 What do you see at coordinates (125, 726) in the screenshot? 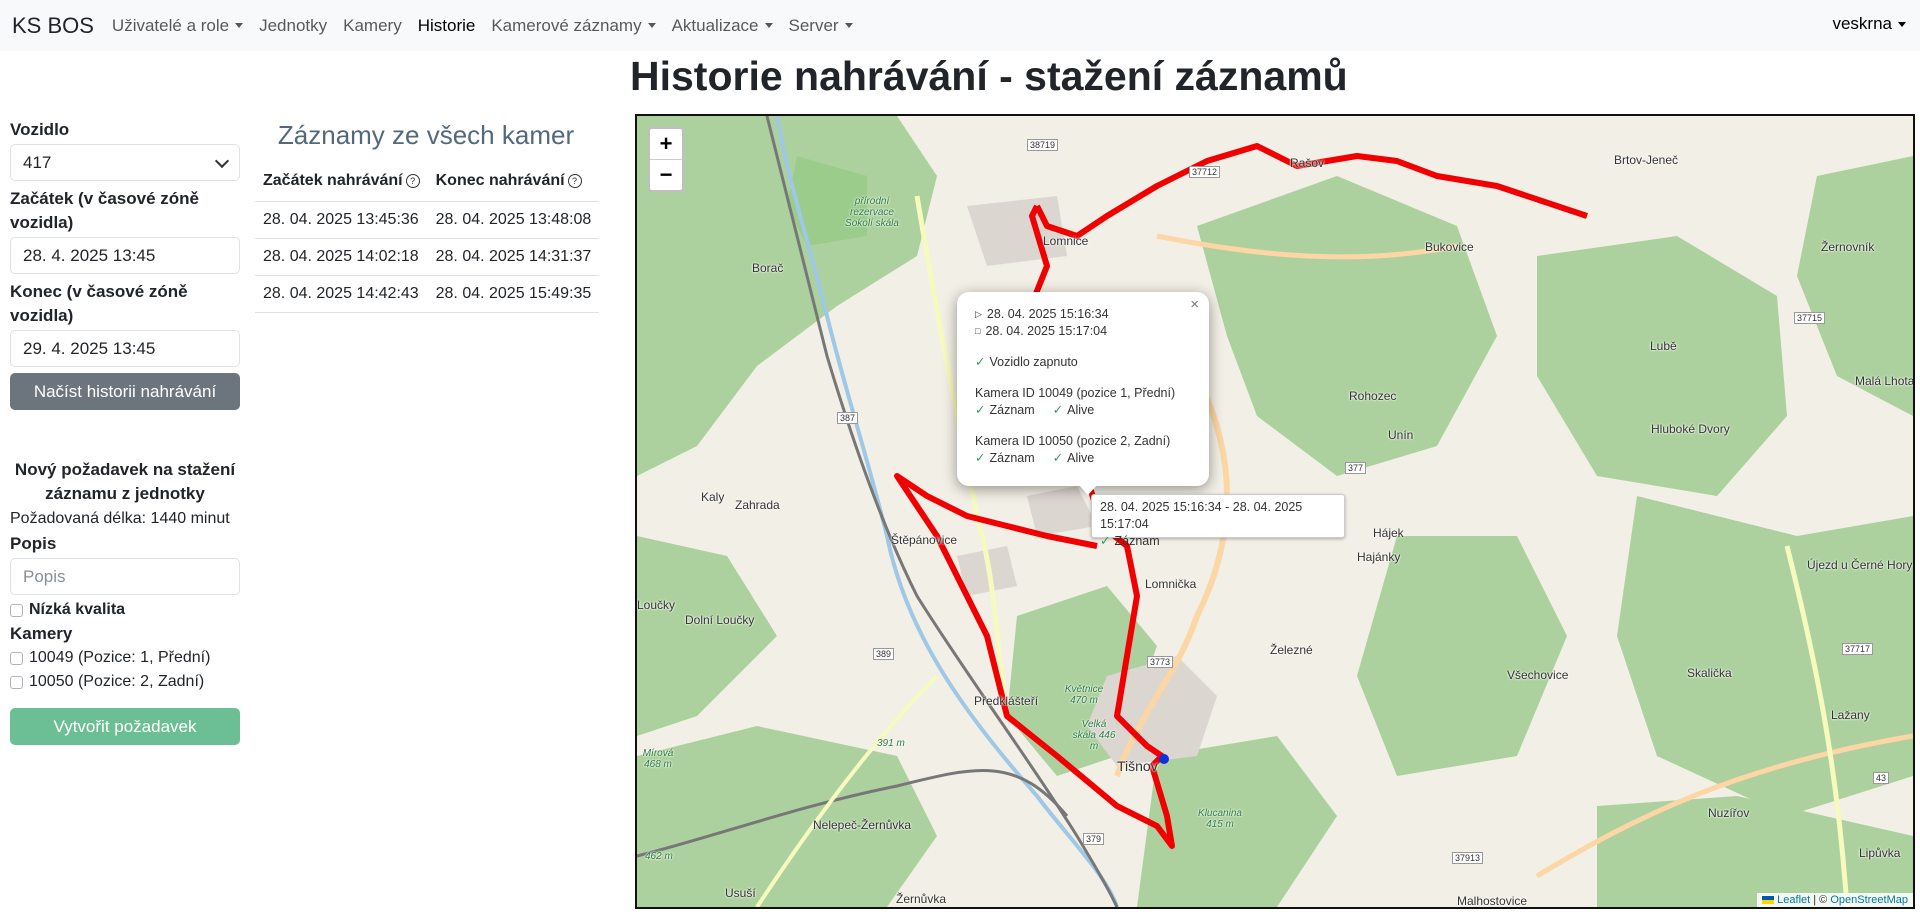
I see `create-request-button: Vytvořit požadavek` at bounding box center [125, 726].